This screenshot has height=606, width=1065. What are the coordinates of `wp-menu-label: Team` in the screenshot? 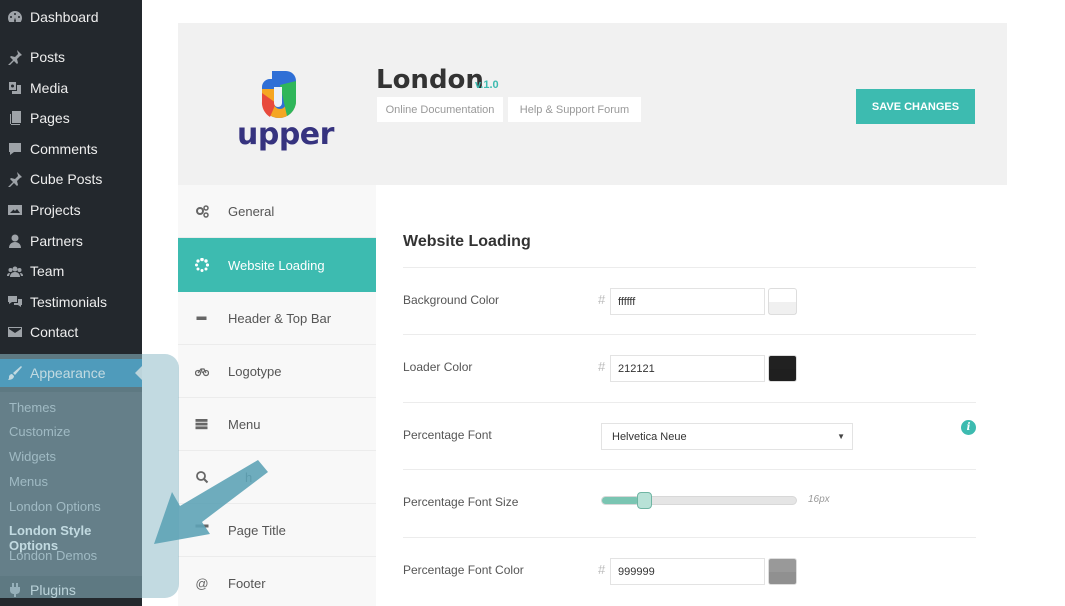 It's located at (47, 271).